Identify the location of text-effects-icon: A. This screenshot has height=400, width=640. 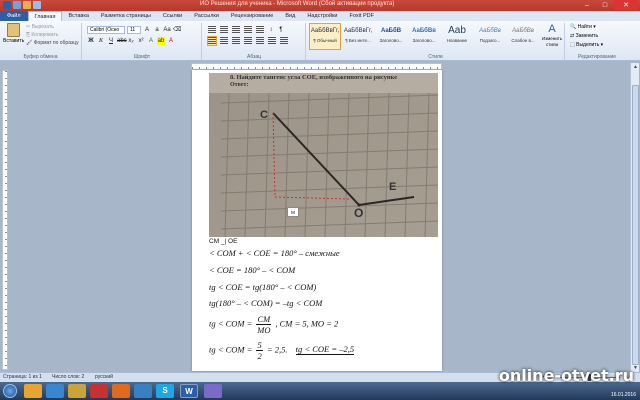
(151, 41).